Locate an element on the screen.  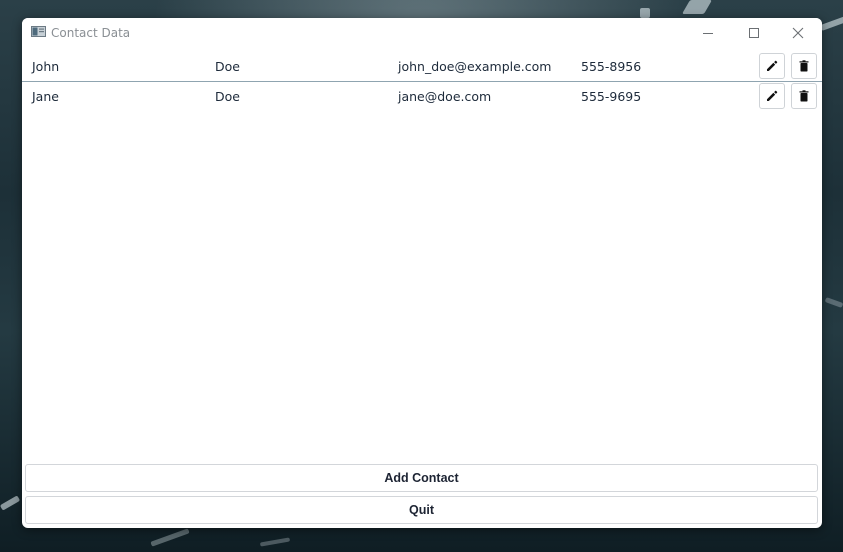
minimize-icon is located at coordinates (708, 33).